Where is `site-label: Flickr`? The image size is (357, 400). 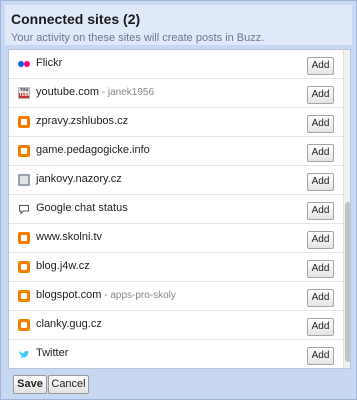
site-label: Flickr is located at coordinates (49, 63).